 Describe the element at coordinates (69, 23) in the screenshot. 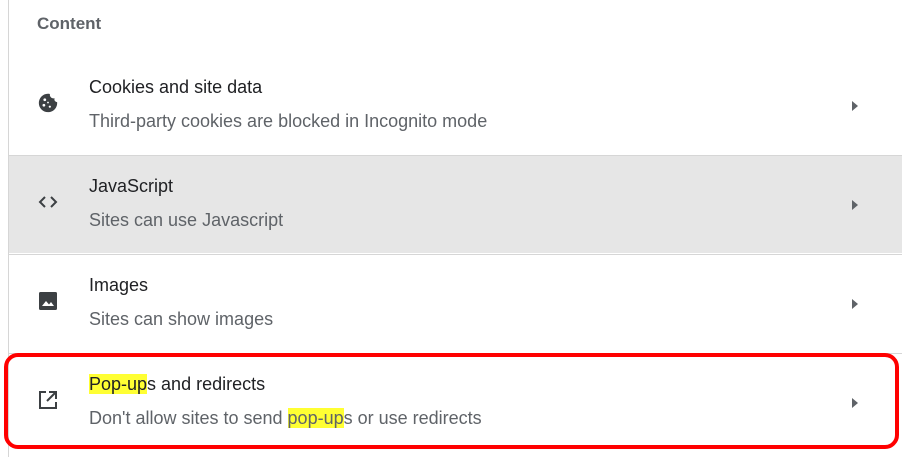

I see `section-title: Content` at that location.